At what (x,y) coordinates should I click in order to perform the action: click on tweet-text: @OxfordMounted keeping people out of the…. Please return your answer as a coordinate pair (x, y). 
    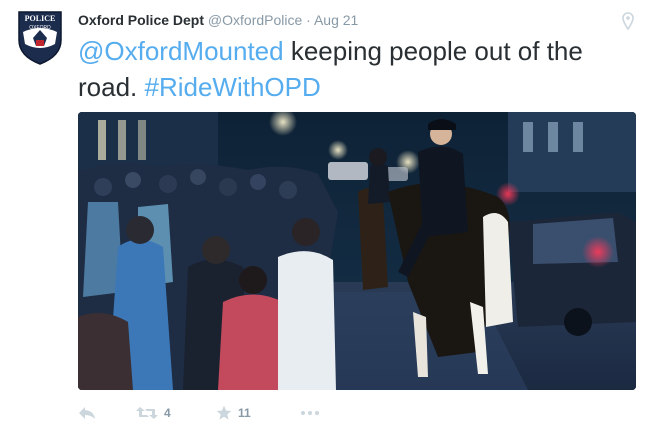
    Looking at the image, I should click on (358, 69).